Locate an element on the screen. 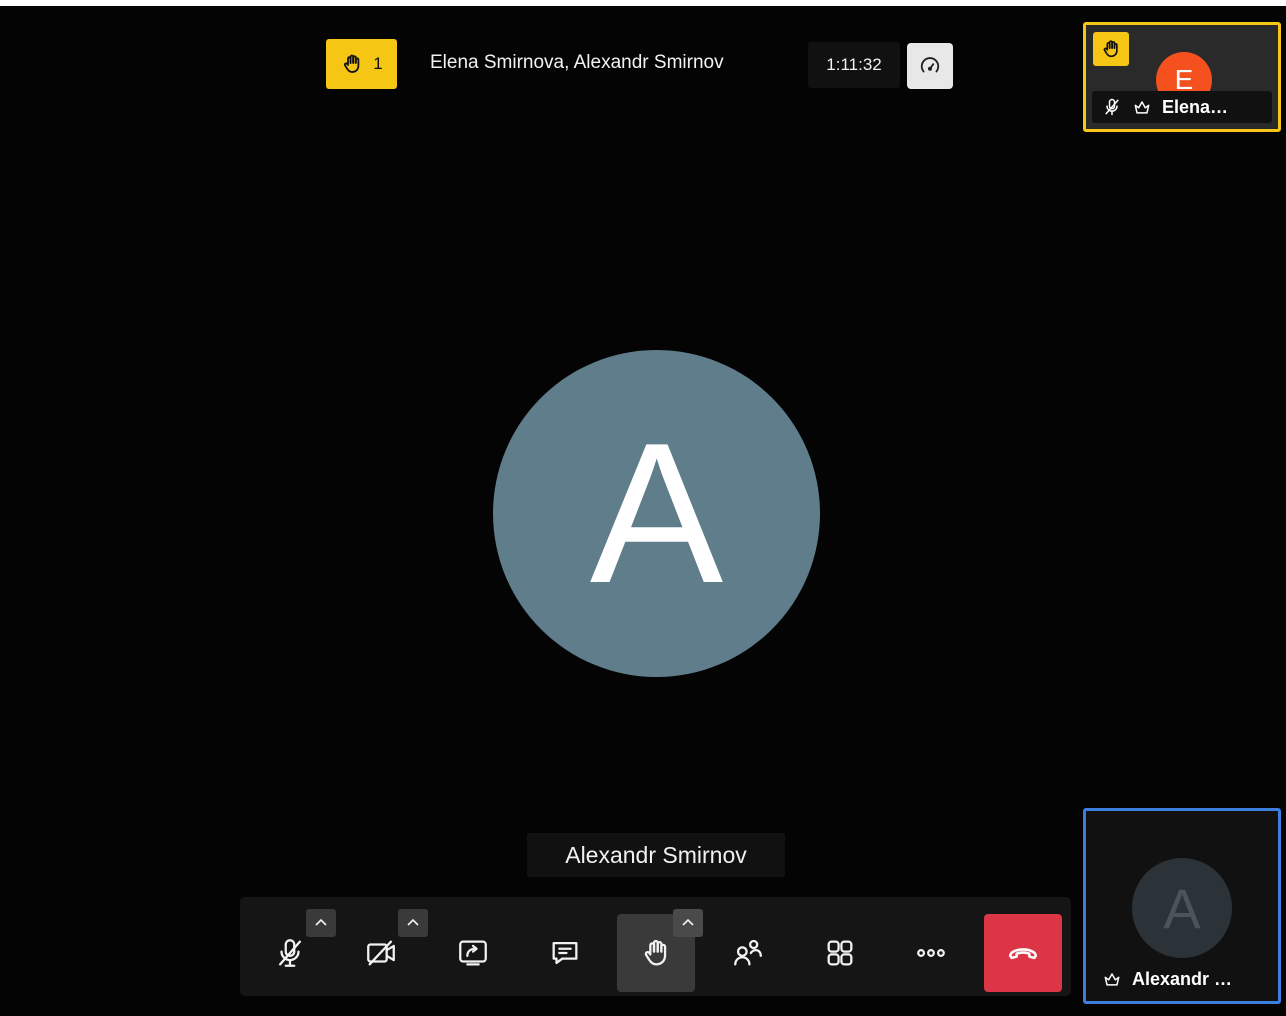 The image size is (1286, 1016). raised-hands-count: 1 is located at coordinates (378, 63).